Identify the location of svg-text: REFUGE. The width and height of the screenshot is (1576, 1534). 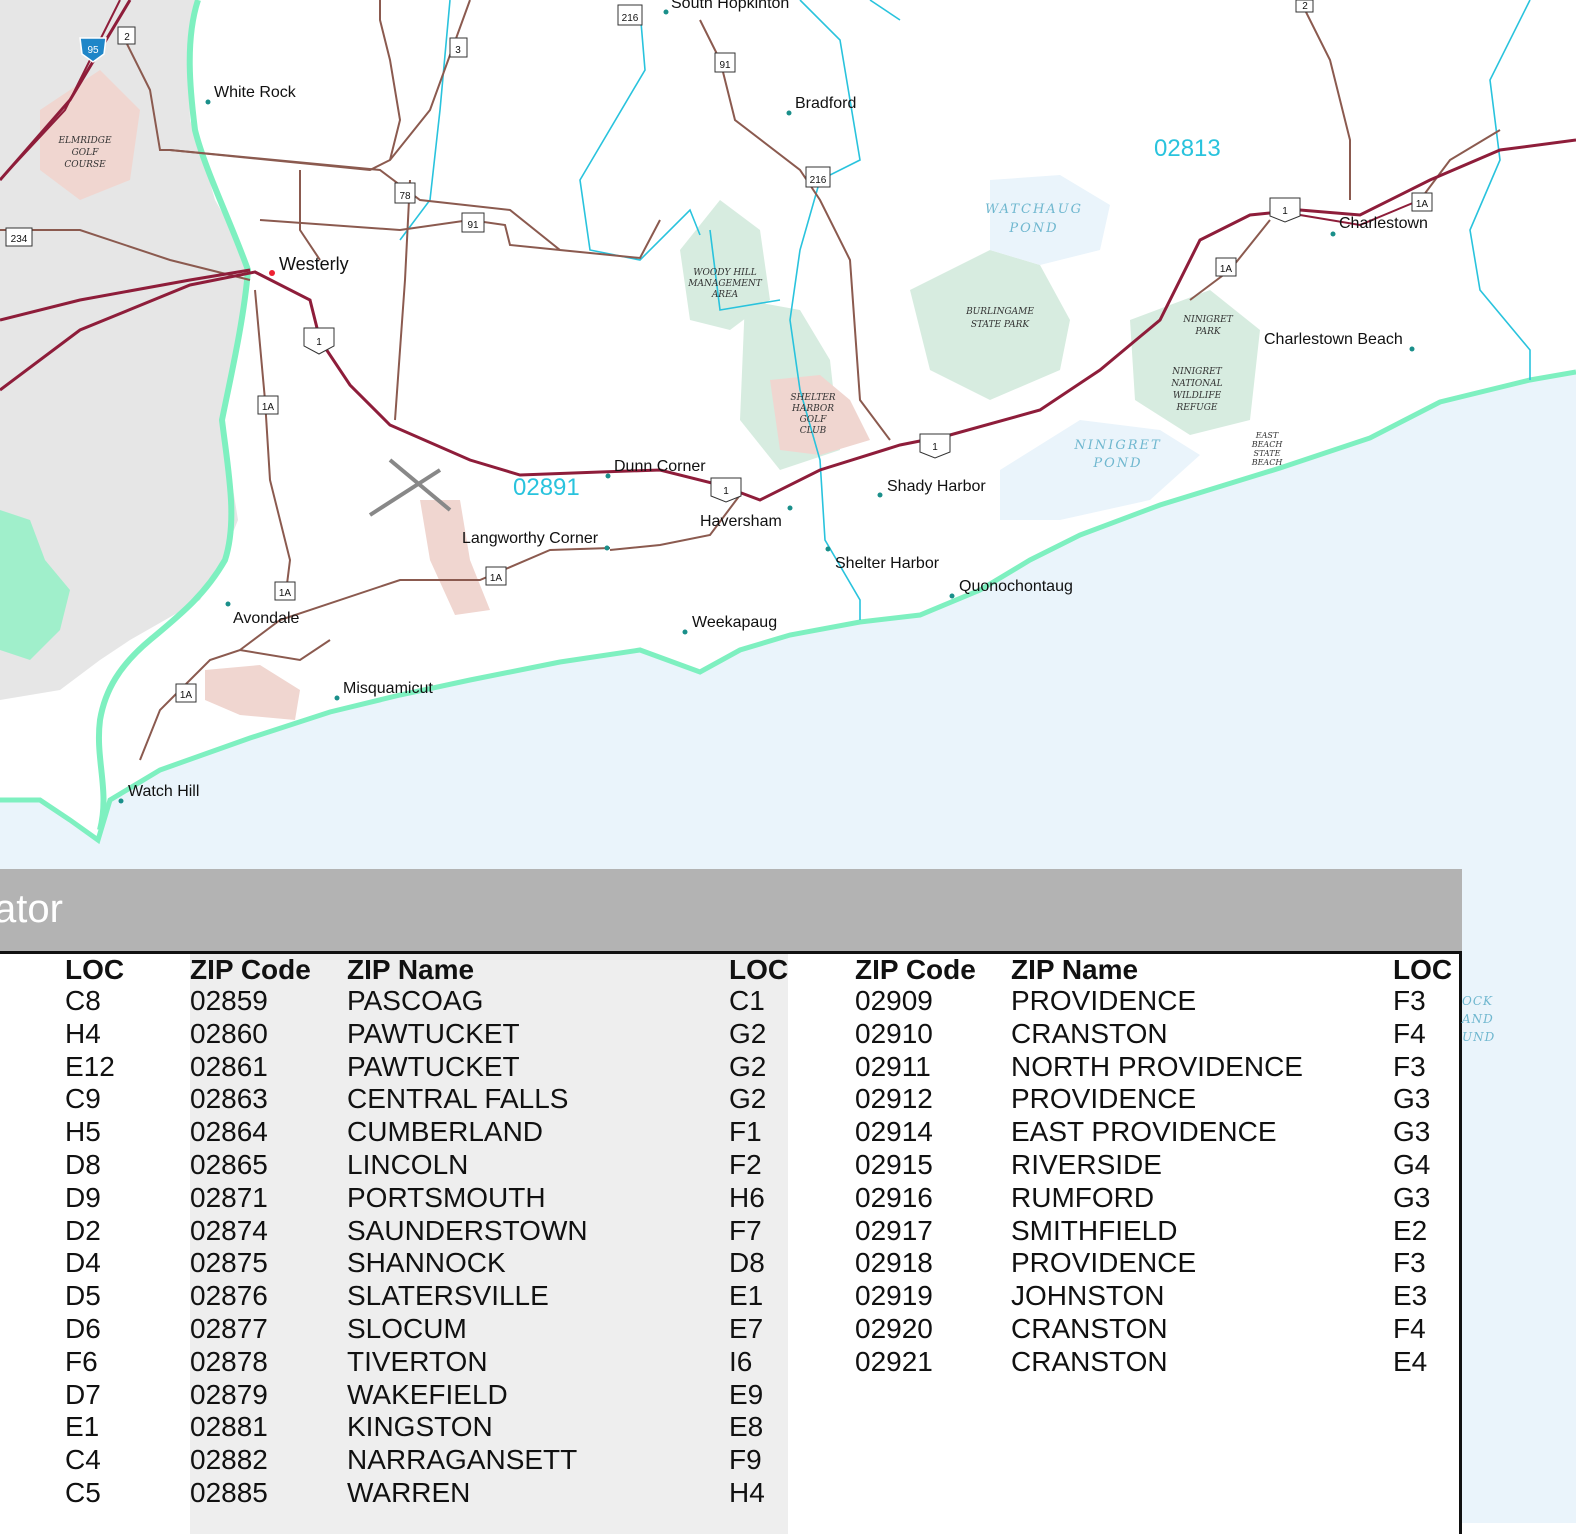
(1197, 408).